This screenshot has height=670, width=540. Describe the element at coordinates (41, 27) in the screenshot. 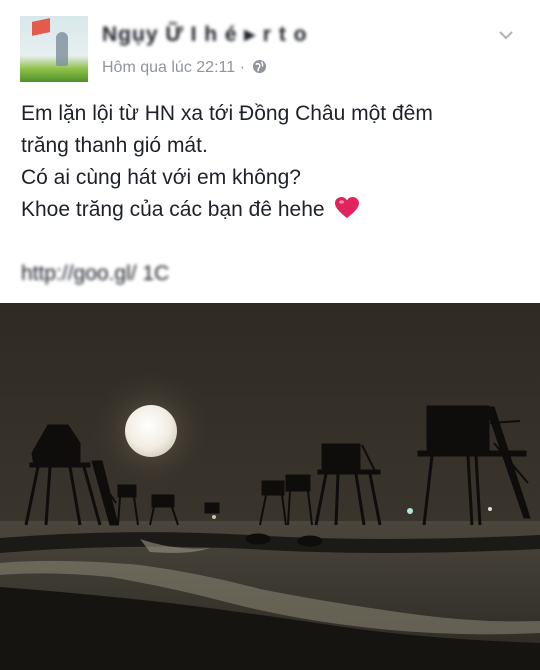

I see `avatar-flag` at that location.